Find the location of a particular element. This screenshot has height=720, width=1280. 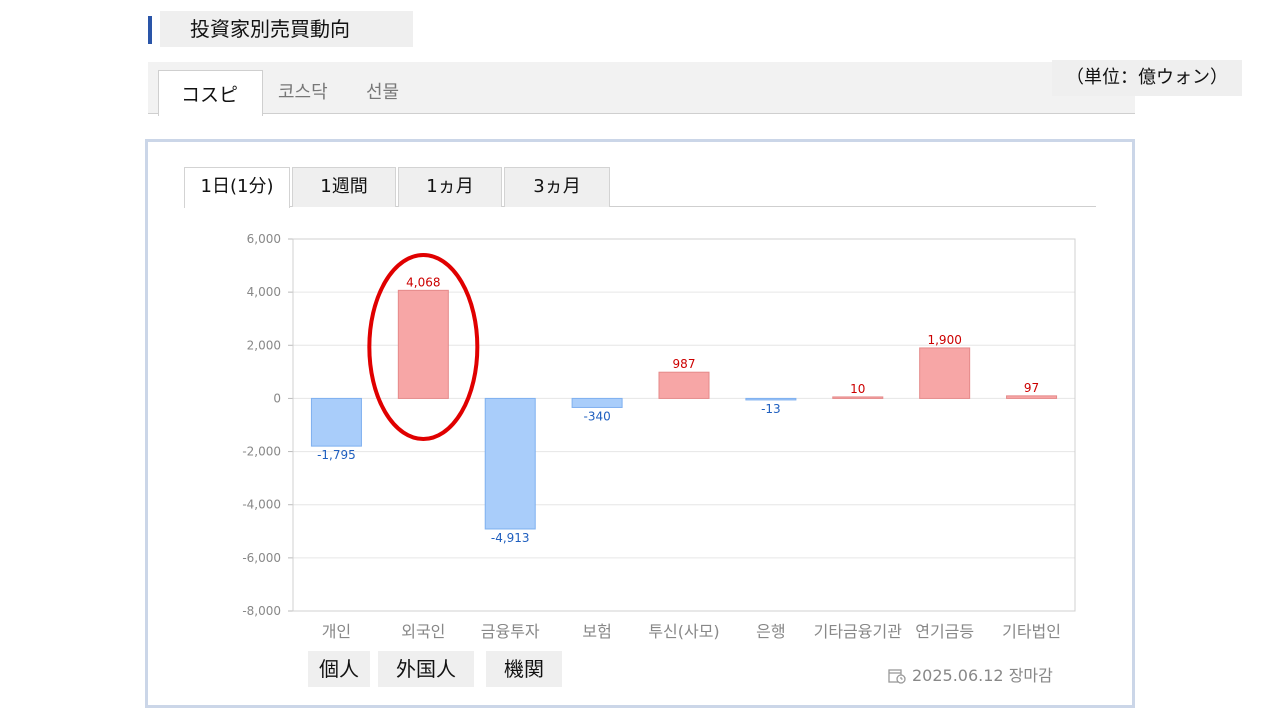

highlight-institution: 機関 is located at coordinates (524, 669).